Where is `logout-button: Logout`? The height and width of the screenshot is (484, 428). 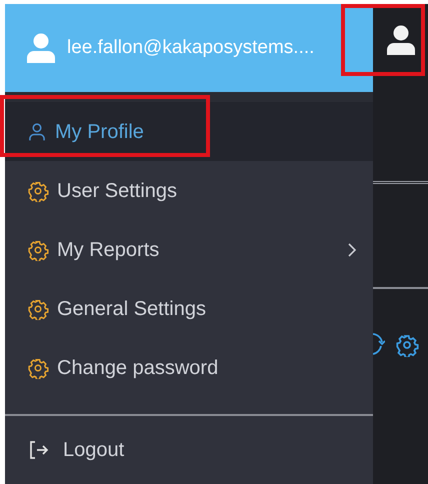
logout-button: Logout is located at coordinates (189, 450).